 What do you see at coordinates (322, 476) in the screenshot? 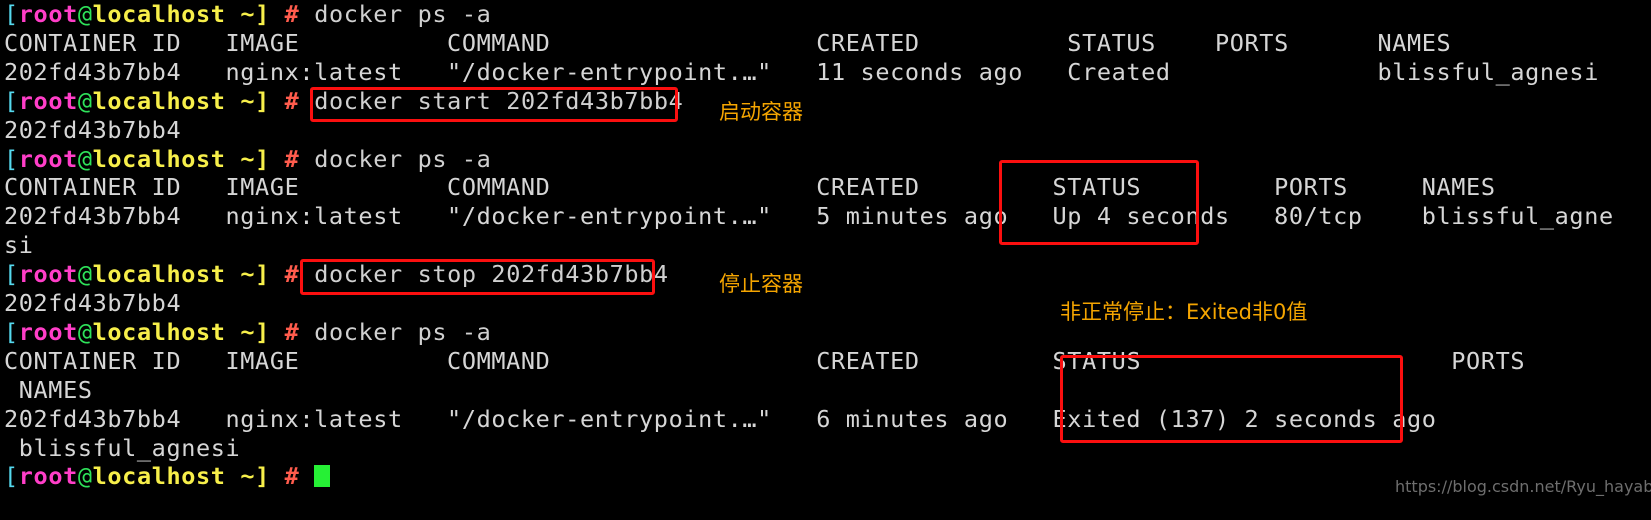
I see `terminal-cursor` at bounding box center [322, 476].